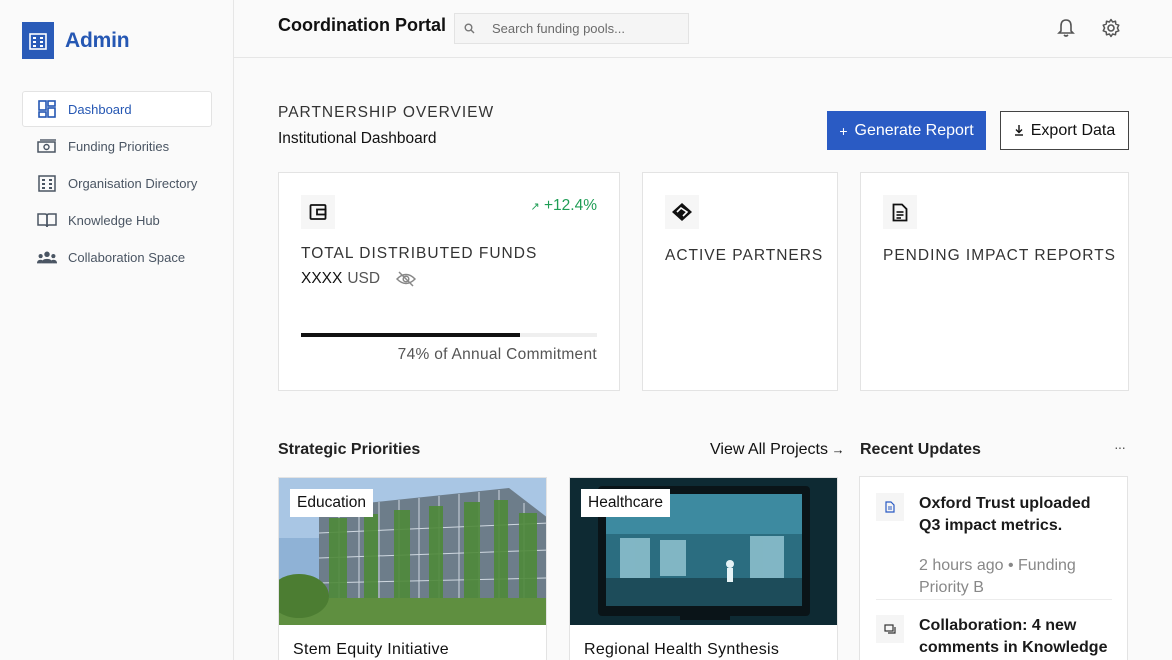 The width and height of the screenshot is (1172, 660). Describe the element at coordinates (920, 449) in the screenshot. I see `updates-heading: Recent Updates` at that location.